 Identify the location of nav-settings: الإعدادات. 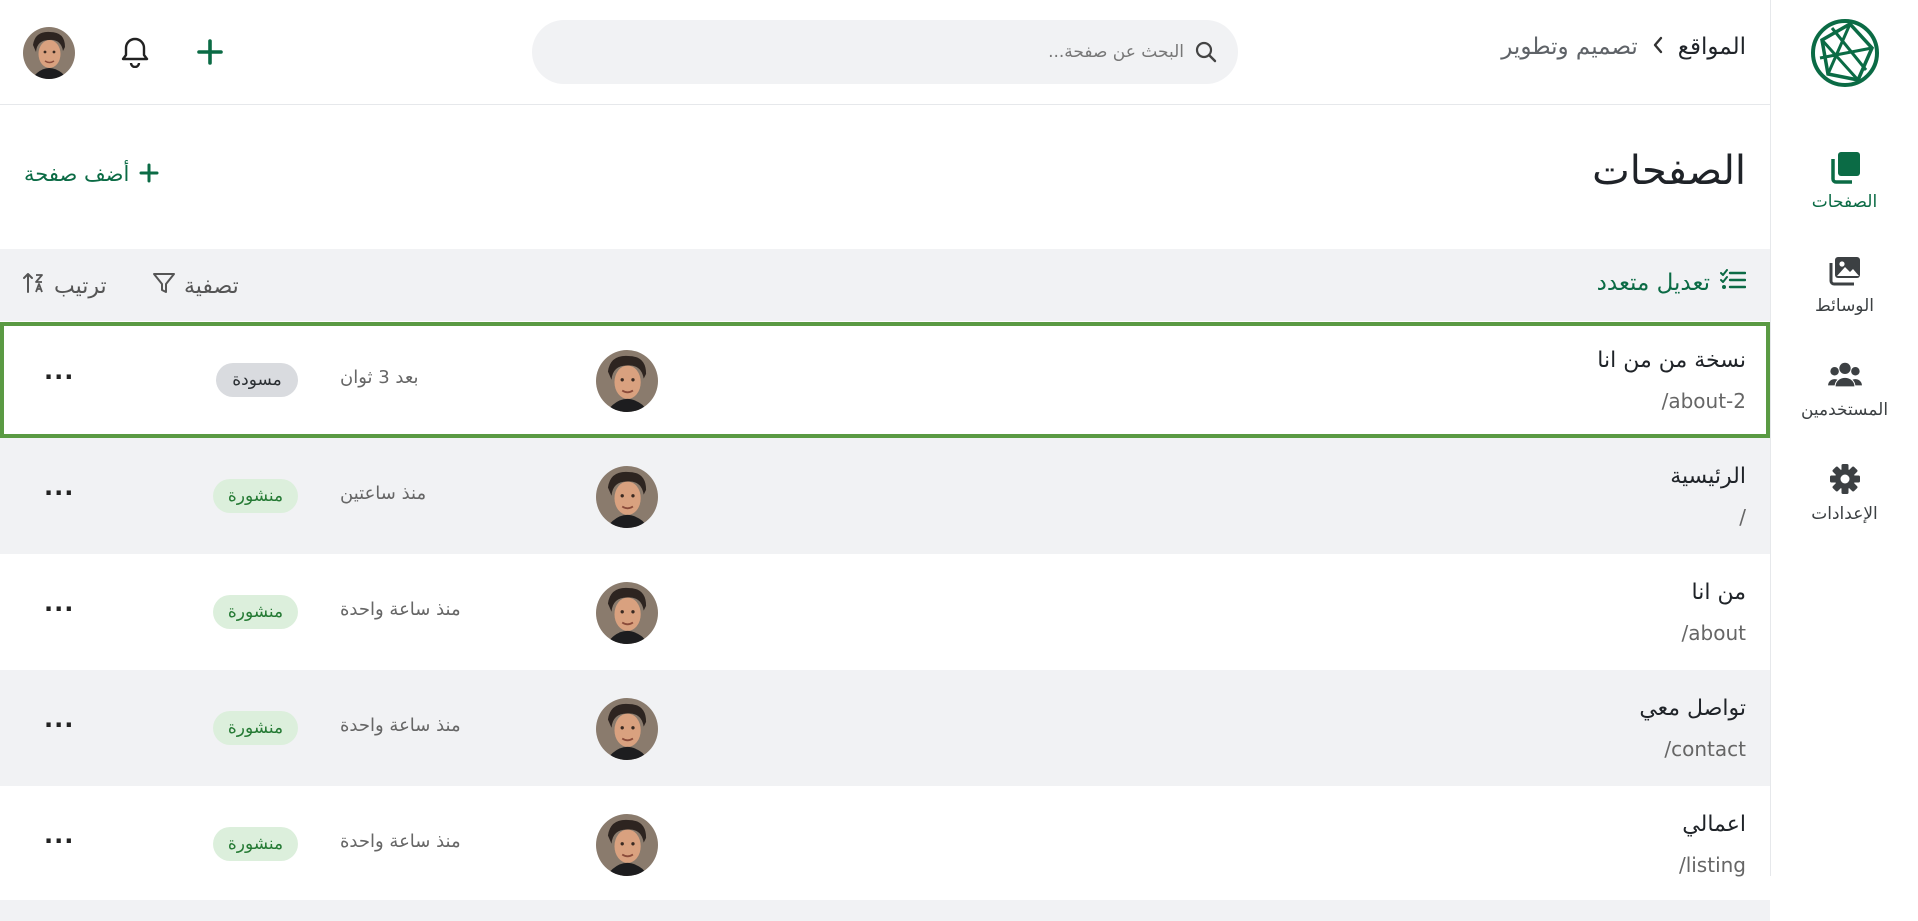
(1844, 507).